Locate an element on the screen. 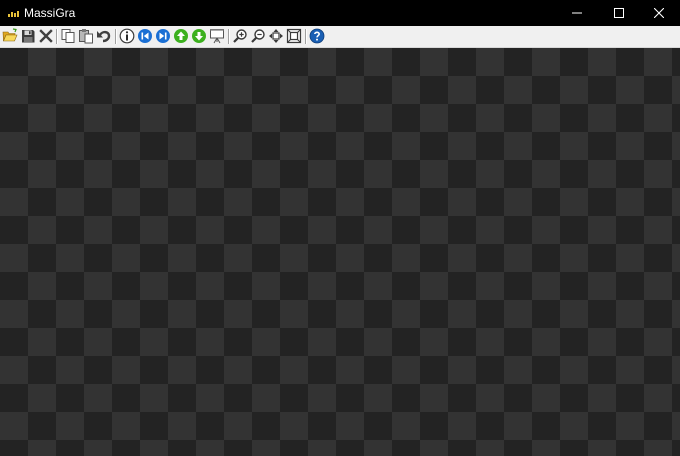  delete-button is located at coordinates (46, 36).